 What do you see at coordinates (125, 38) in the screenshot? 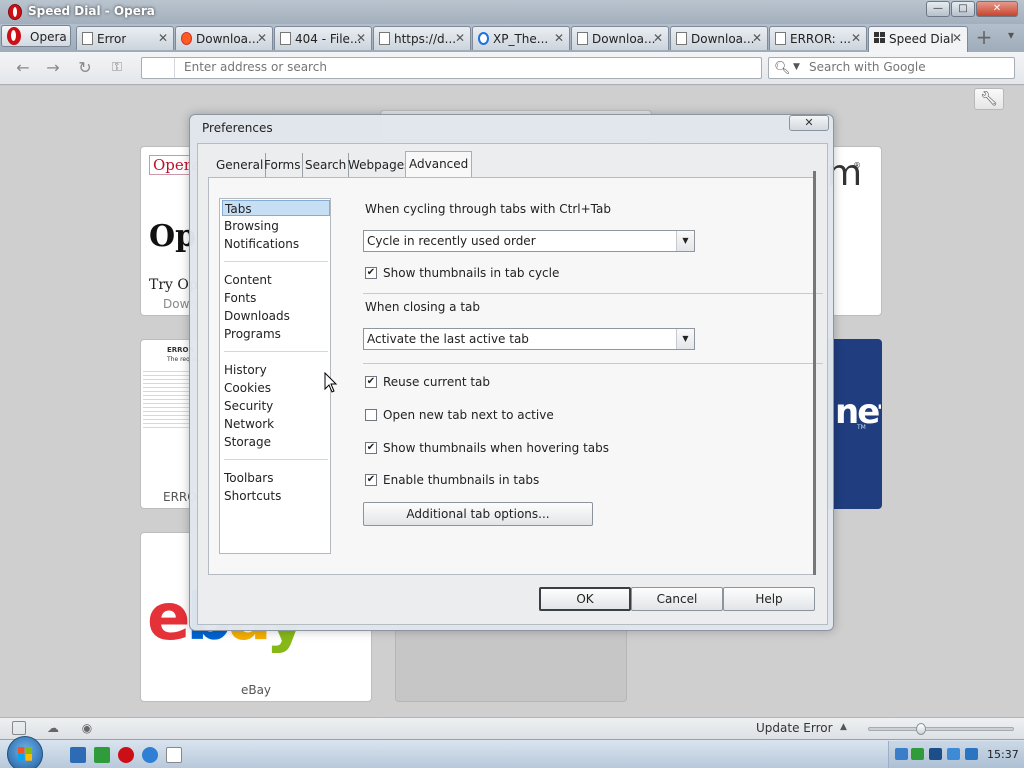
I see `tab-error: Error ✕` at bounding box center [125, 38].